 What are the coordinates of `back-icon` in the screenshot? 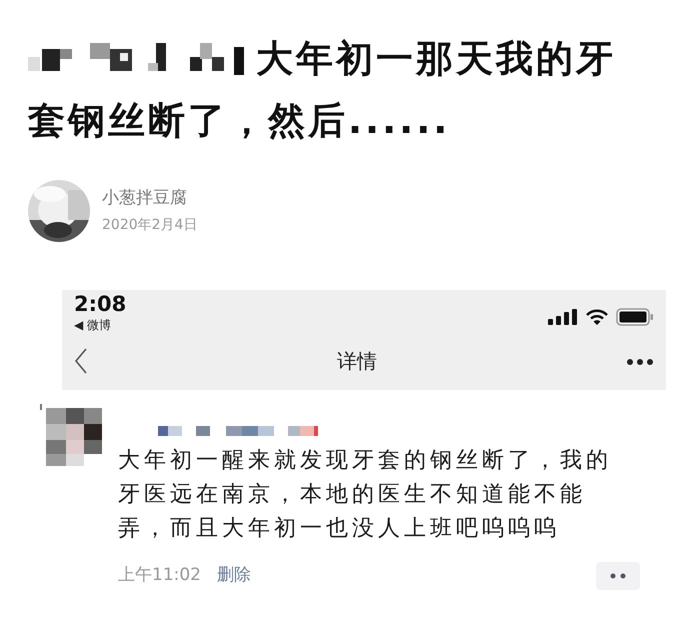 It's located at (81, 361).